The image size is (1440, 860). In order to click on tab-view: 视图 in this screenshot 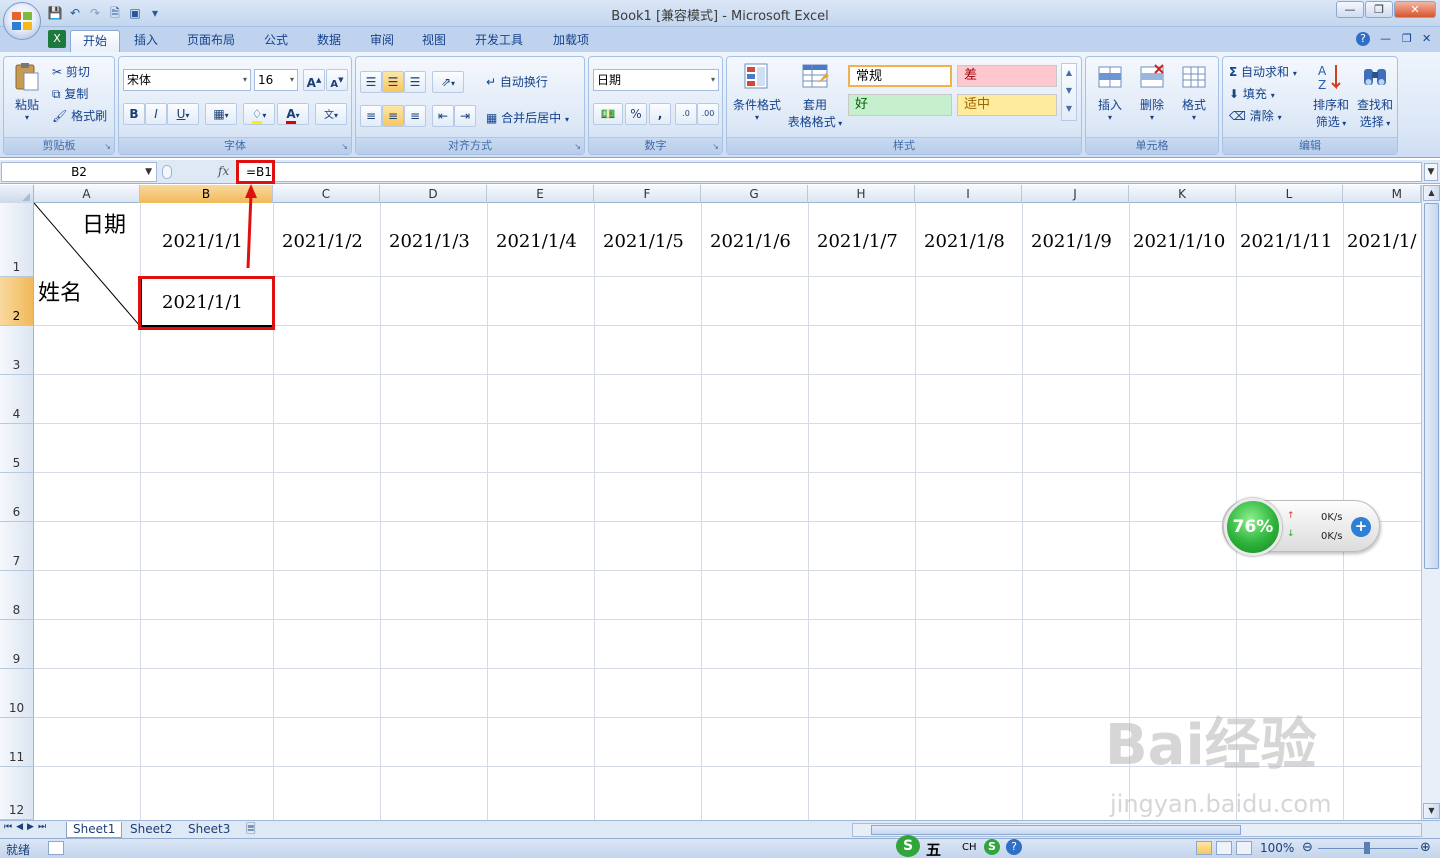, I will do `click(434, 41)`.